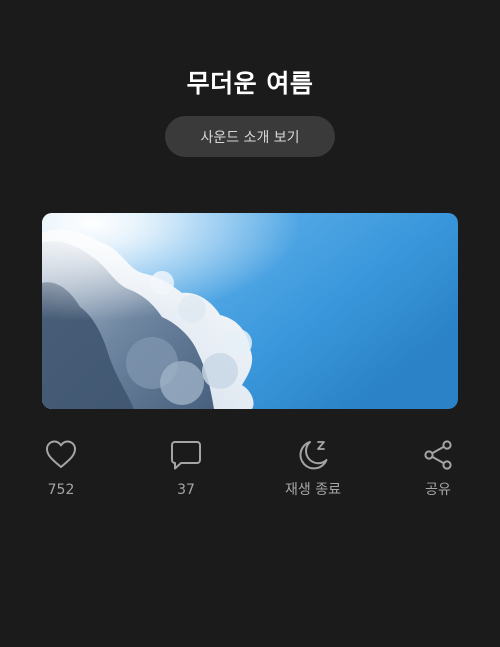 The width and height of the screenshot is (500, 647). What do you see at coordinates (313, 455) in the screenshot?
I see `moon-zz-icon` at bounding box center [313, 455].